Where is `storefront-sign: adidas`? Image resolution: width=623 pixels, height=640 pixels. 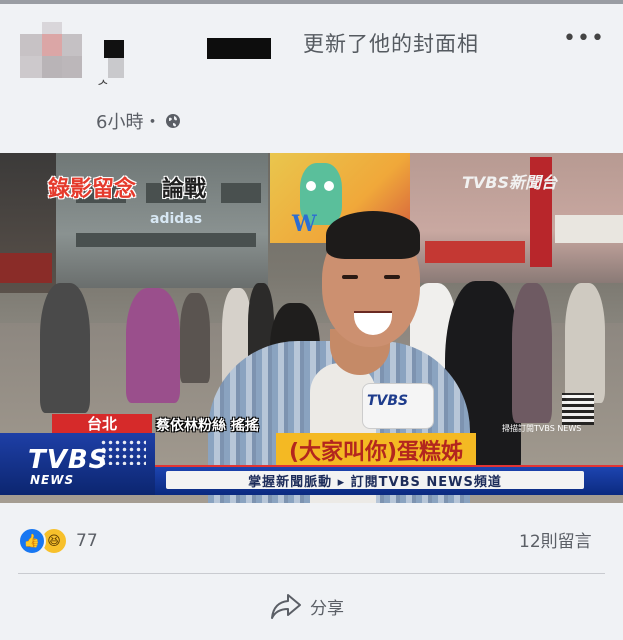
storefront-sign: adidas is located at coordinates (176, 219).